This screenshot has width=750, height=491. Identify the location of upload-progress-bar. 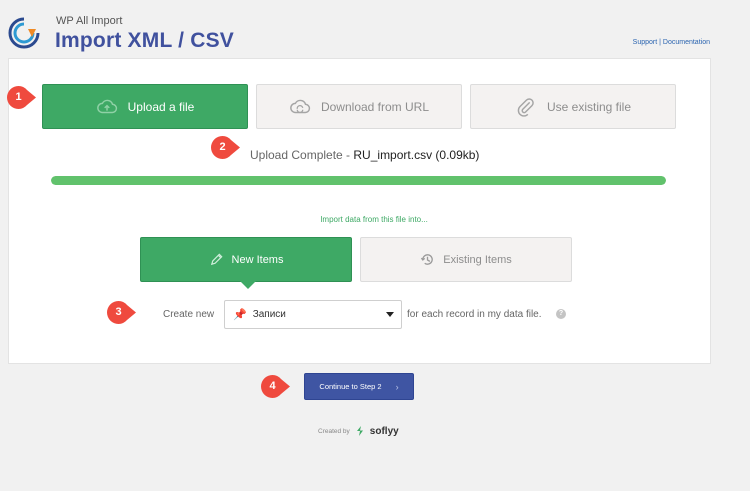
(358, 180).